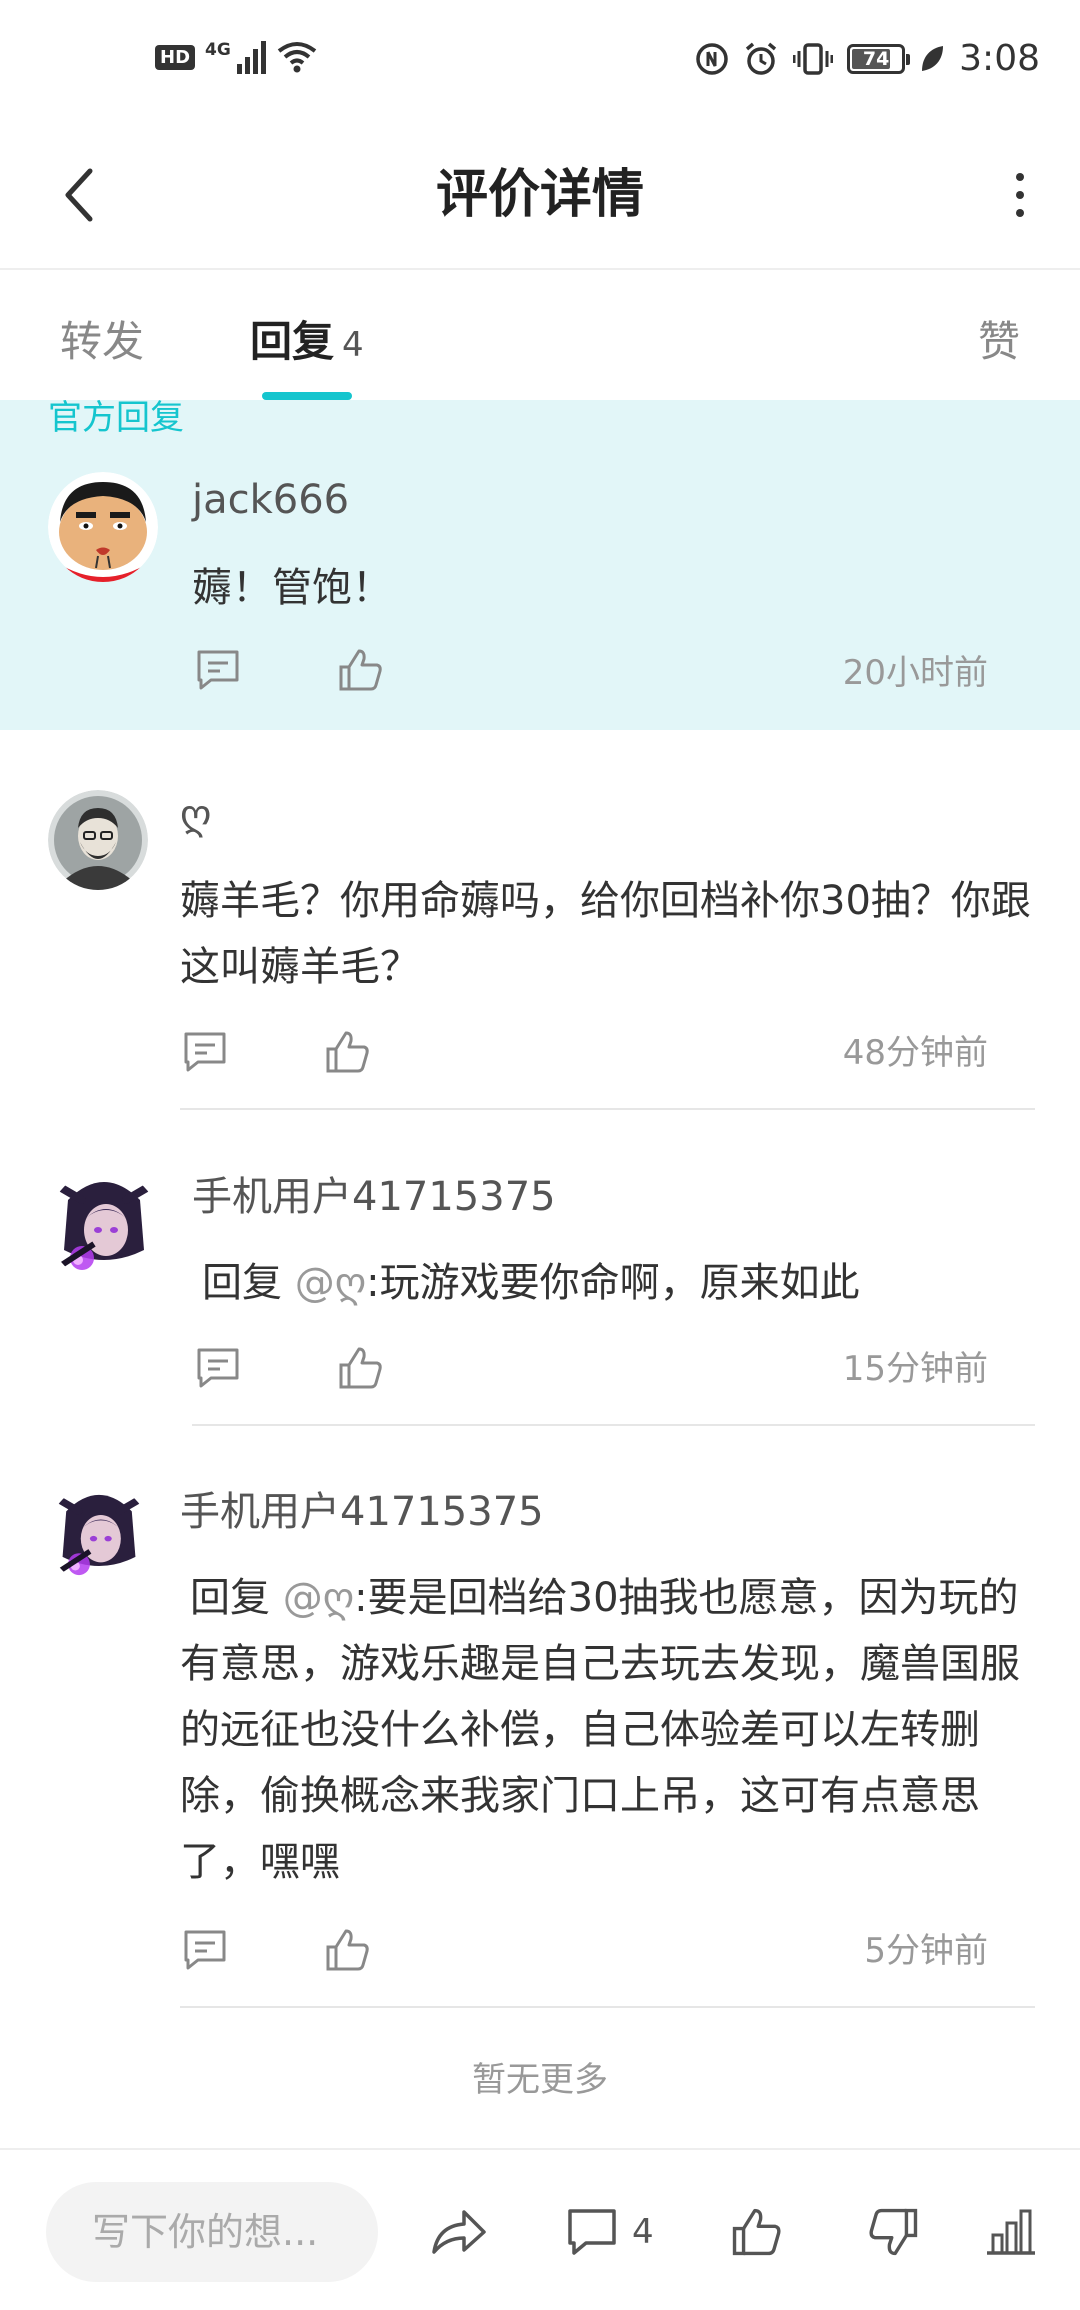  What do you see at coordinates (251, 57) in the screenshot?
I see `signal-icon` at bounding box center [251, 57].